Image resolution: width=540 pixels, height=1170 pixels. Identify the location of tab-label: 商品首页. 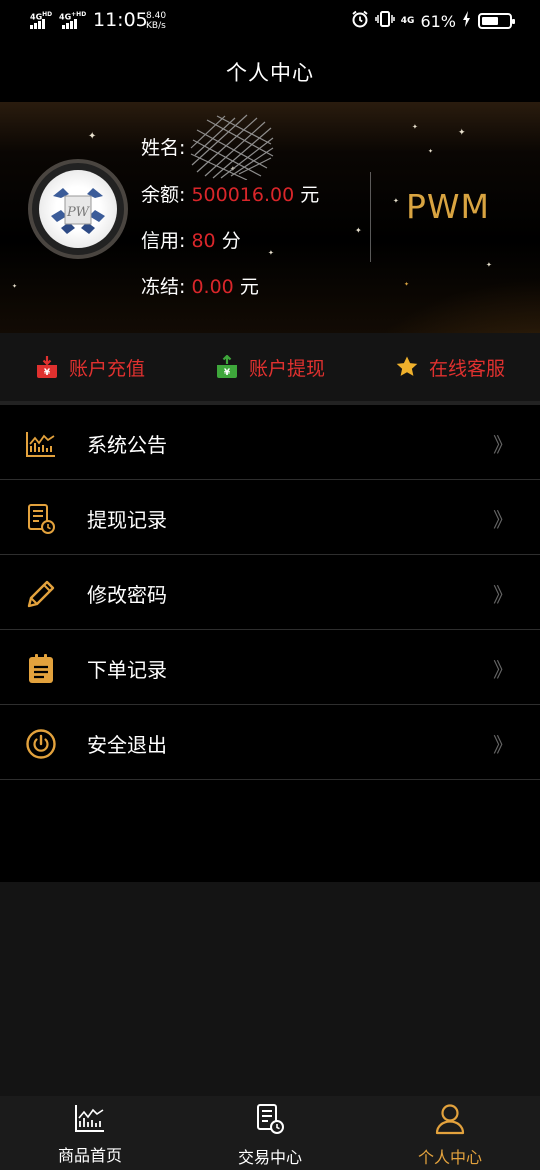
(89, 1155).